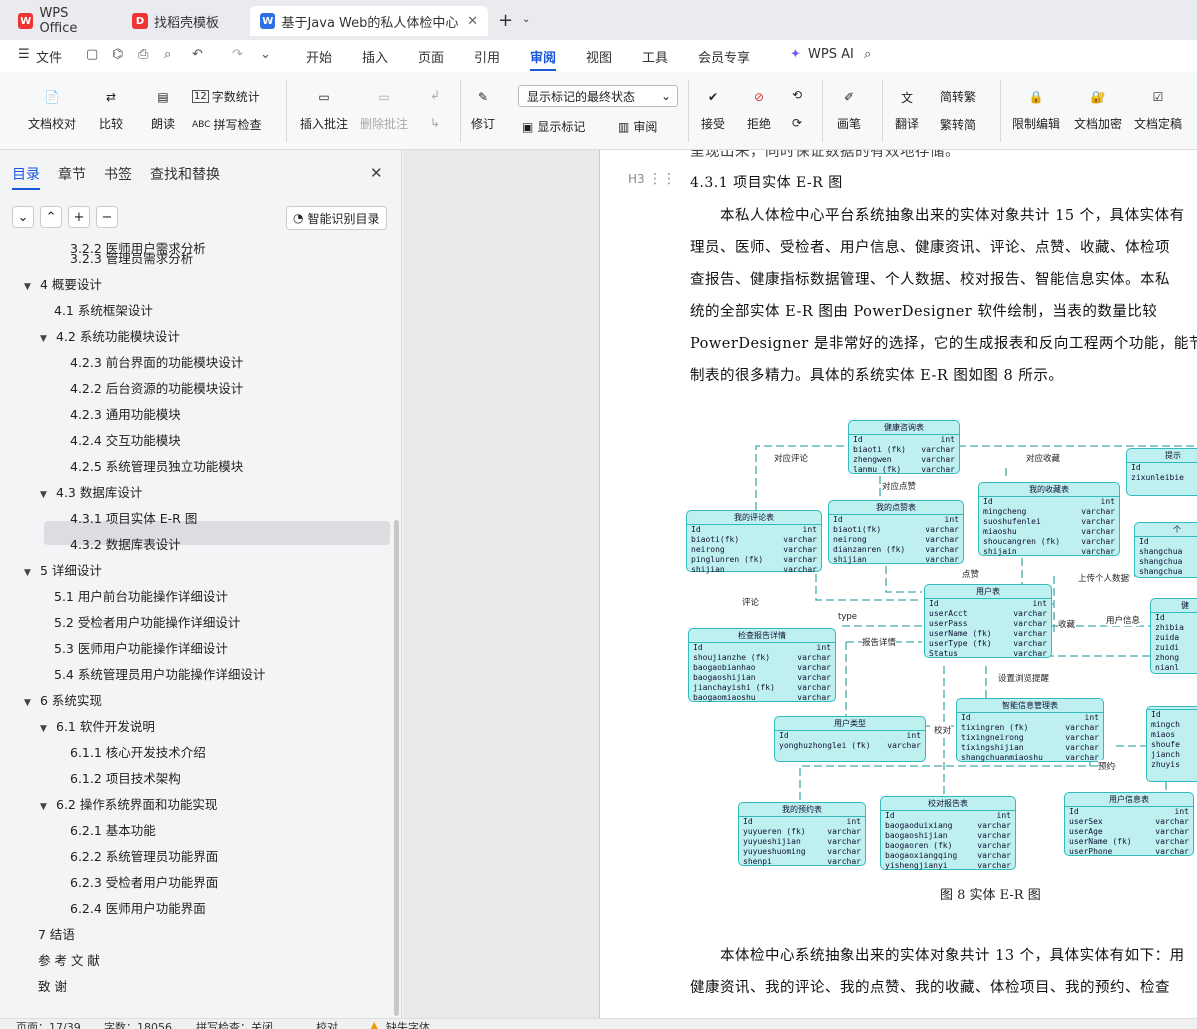 This screenshot has height=1029, width=1197. I want to click on toc-item: 5.3 医师用户功能操作详细设计, so click(141, 647).